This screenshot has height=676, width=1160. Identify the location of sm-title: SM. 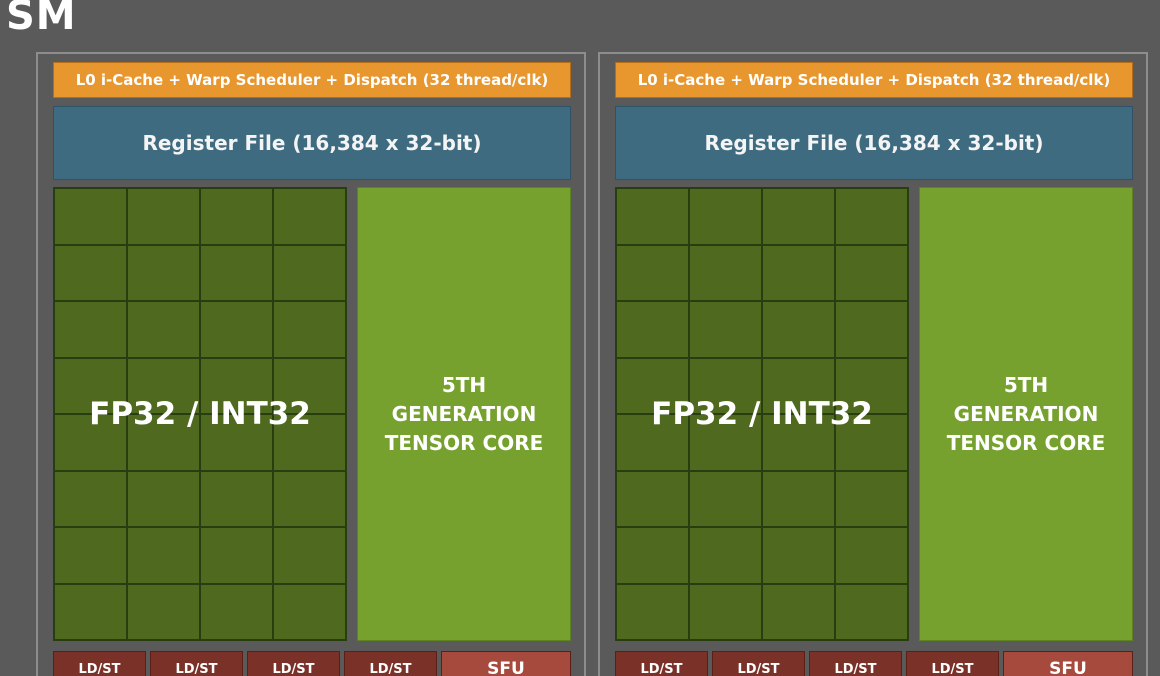
(41, 19).